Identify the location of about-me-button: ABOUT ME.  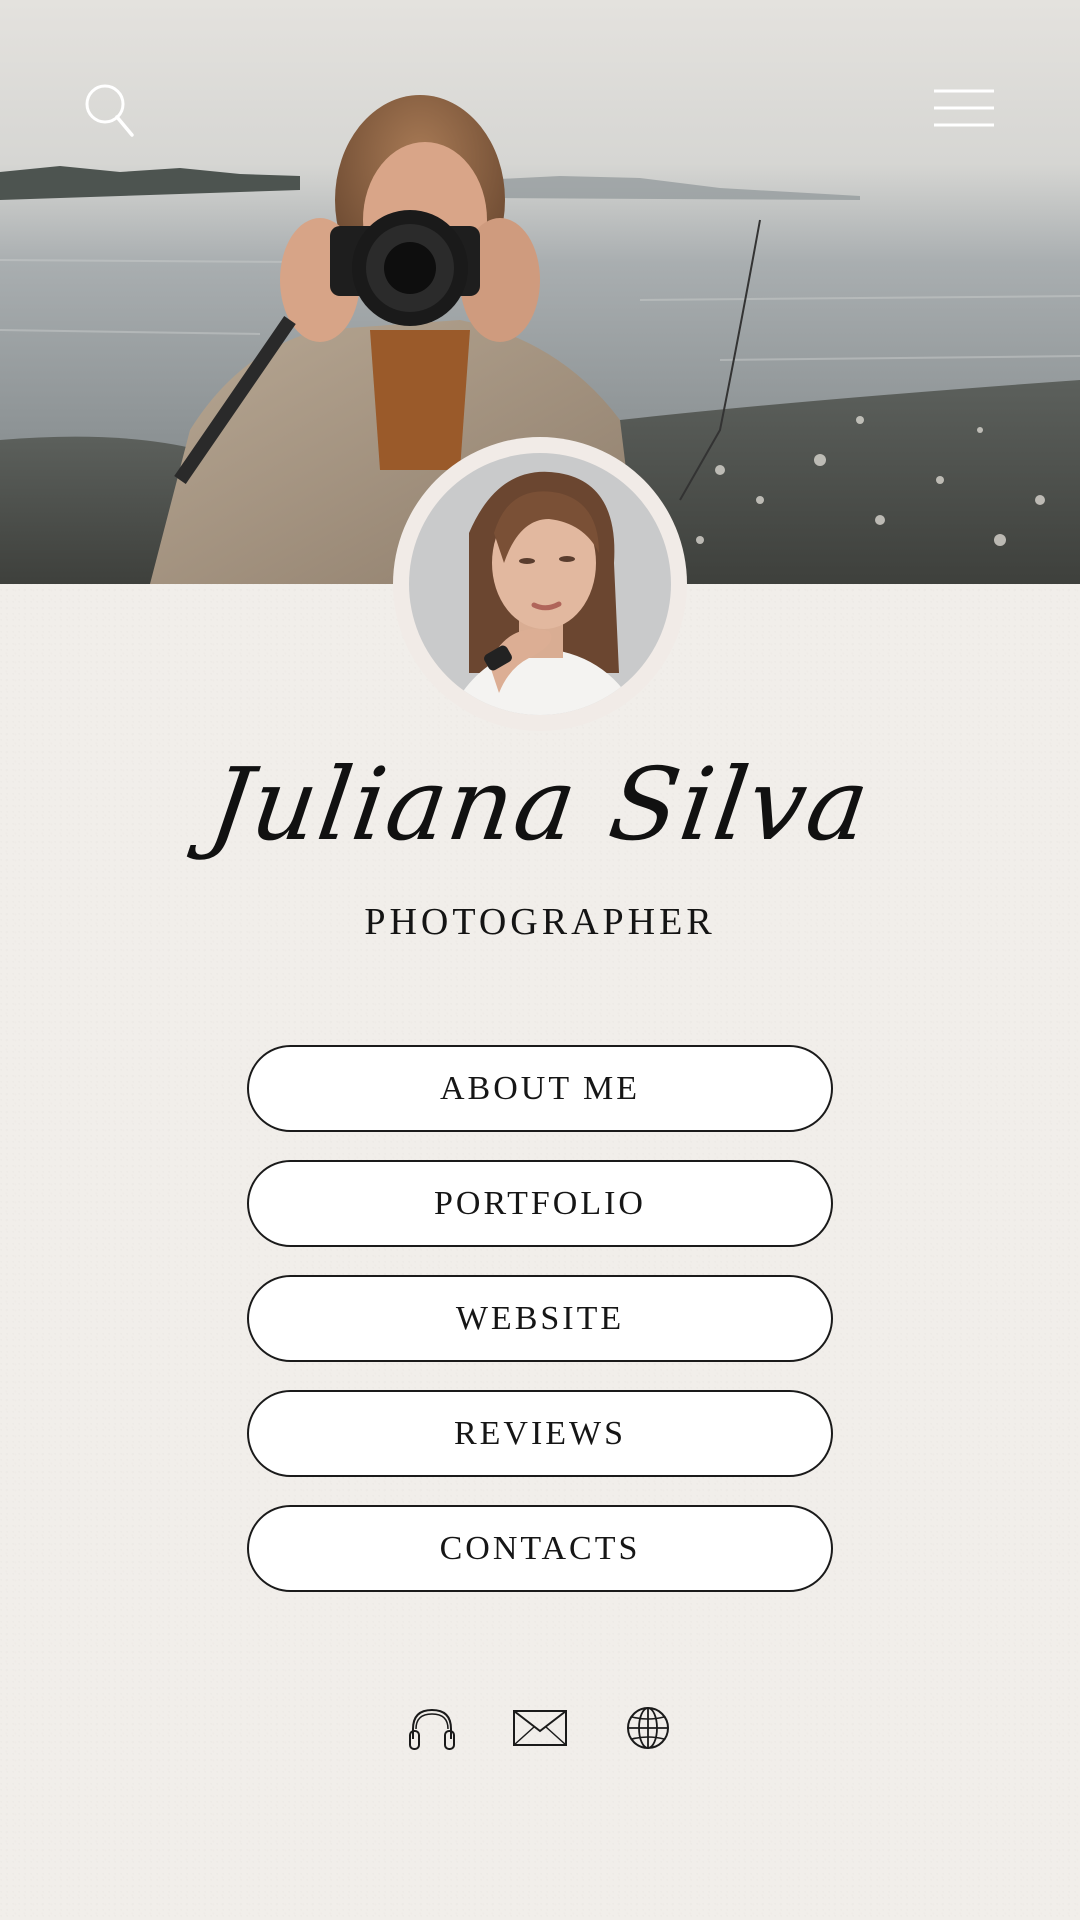
(540, 1088).